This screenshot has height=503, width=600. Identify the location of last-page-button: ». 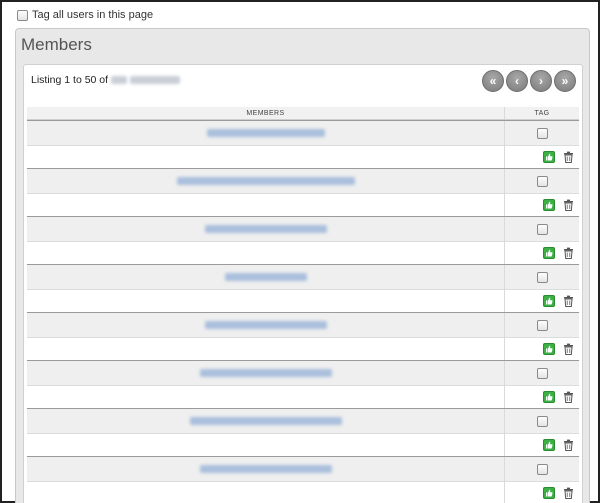
(565, 81).